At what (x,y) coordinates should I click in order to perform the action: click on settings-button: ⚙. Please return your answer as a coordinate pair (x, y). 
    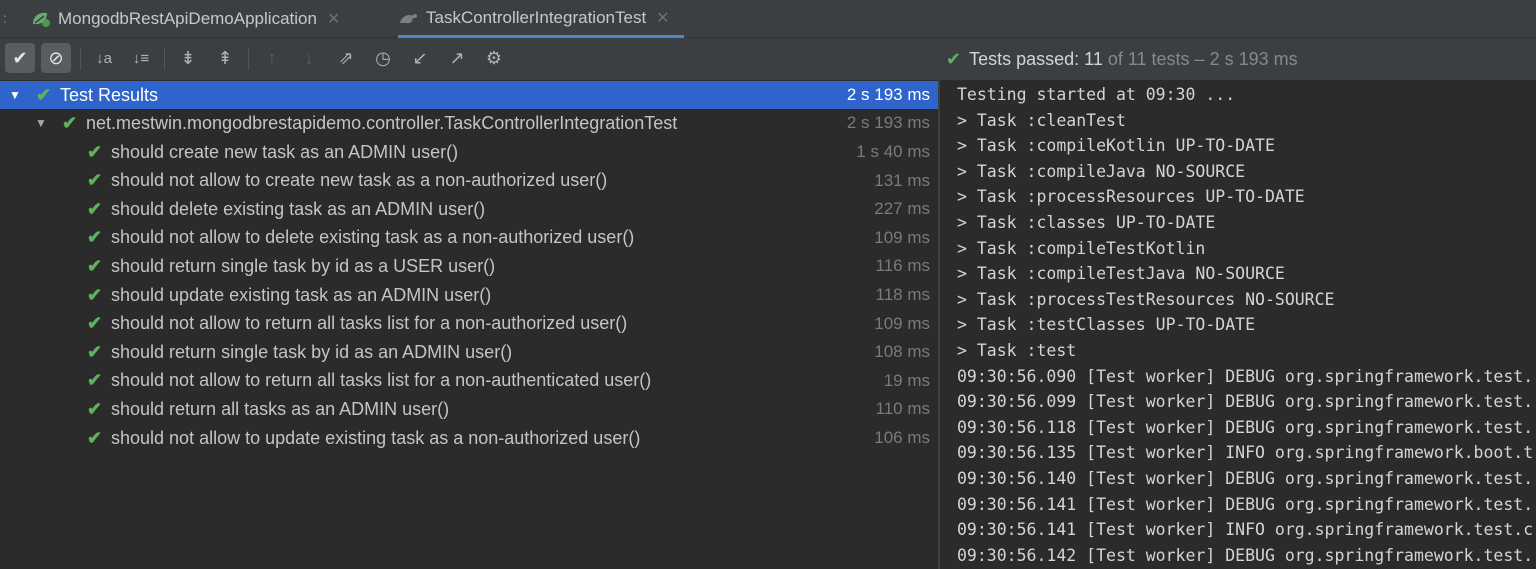
    Looking at the image, I should click on (494, 58).